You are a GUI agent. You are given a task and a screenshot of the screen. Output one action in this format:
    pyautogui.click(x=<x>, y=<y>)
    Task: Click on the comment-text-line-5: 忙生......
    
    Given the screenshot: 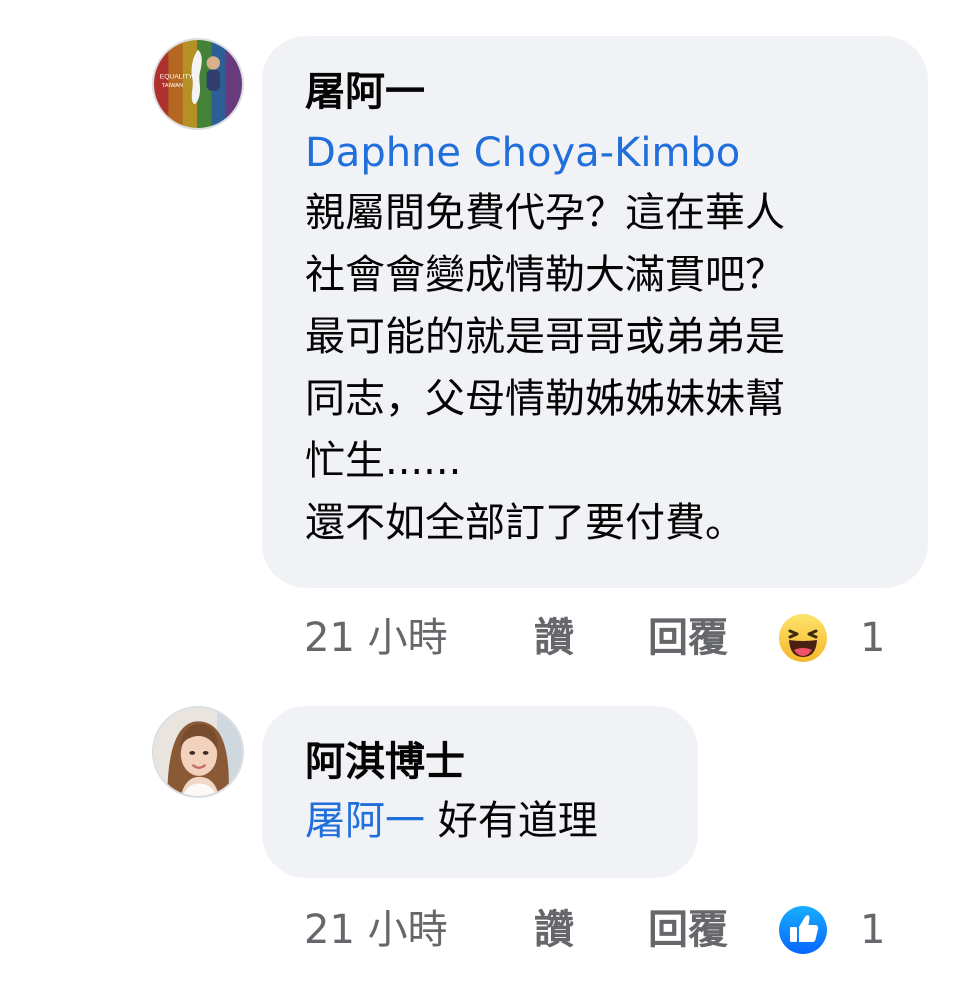 What is the action you would take?
    pyautogui.click(x=383, y=461)
    